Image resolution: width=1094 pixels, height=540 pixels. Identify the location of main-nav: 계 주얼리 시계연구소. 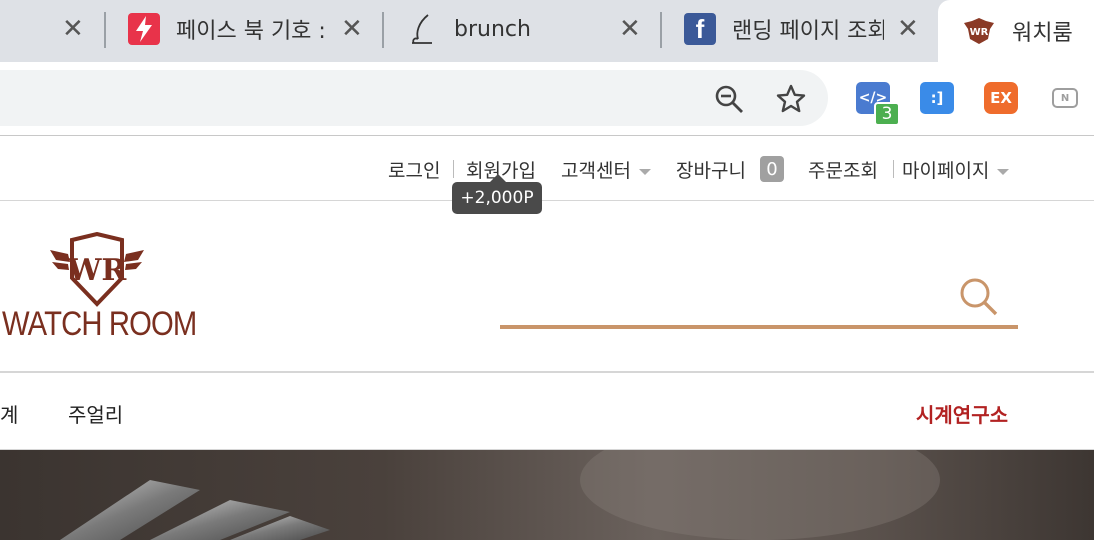
(547, 412).